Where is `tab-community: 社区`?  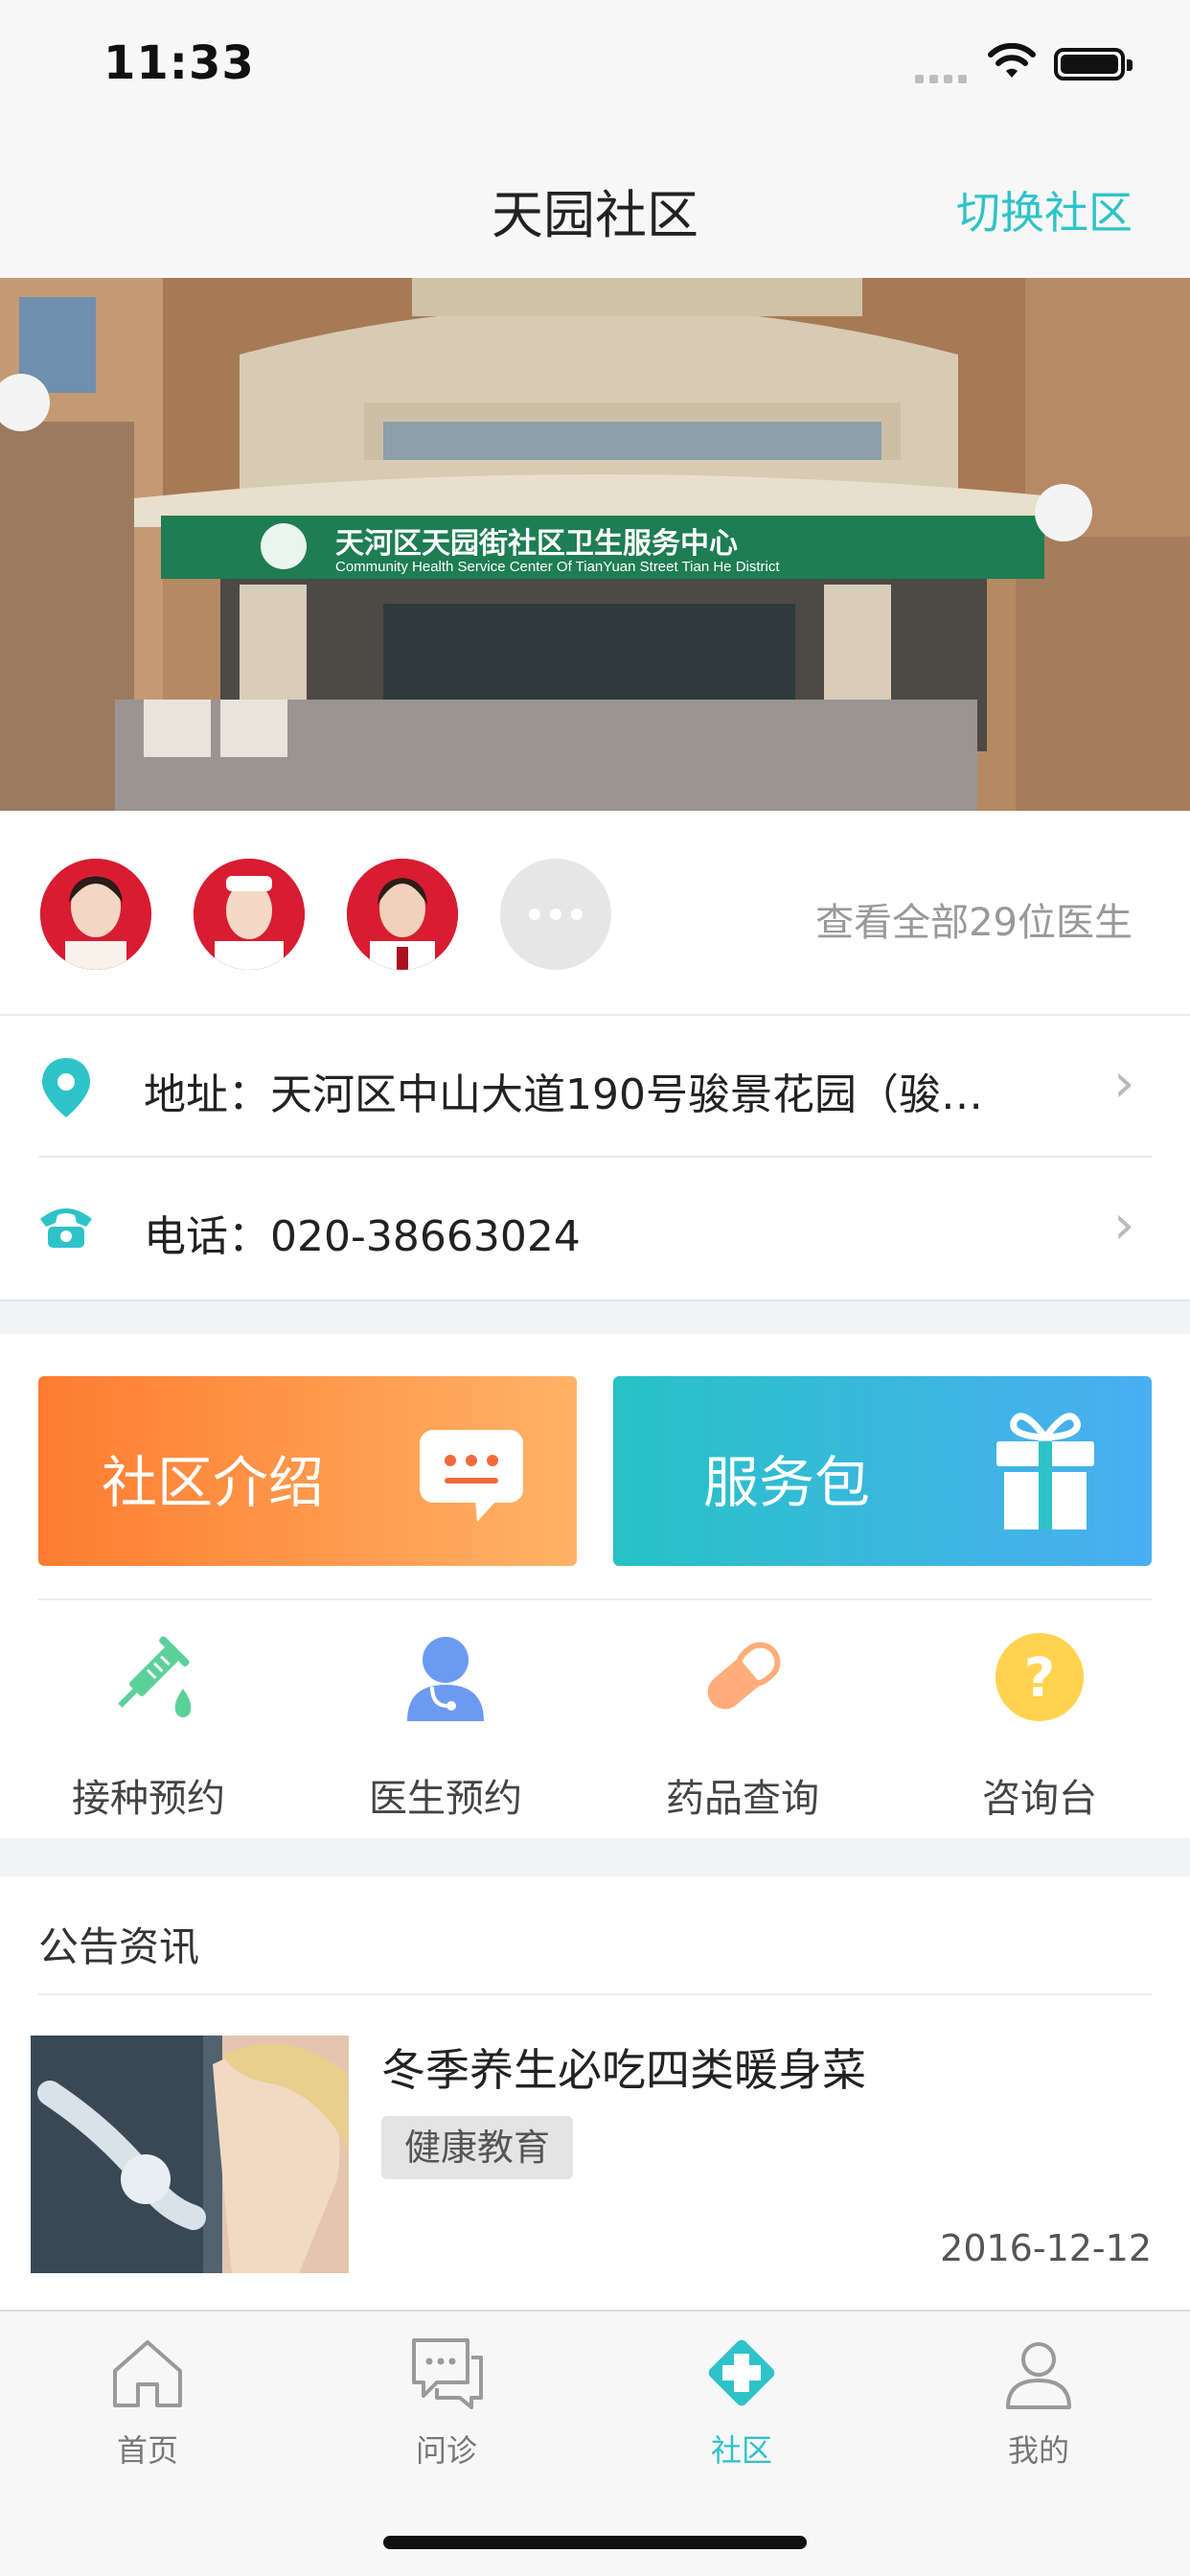
tab-community: 社区 is located at coordinates (742, 2402).